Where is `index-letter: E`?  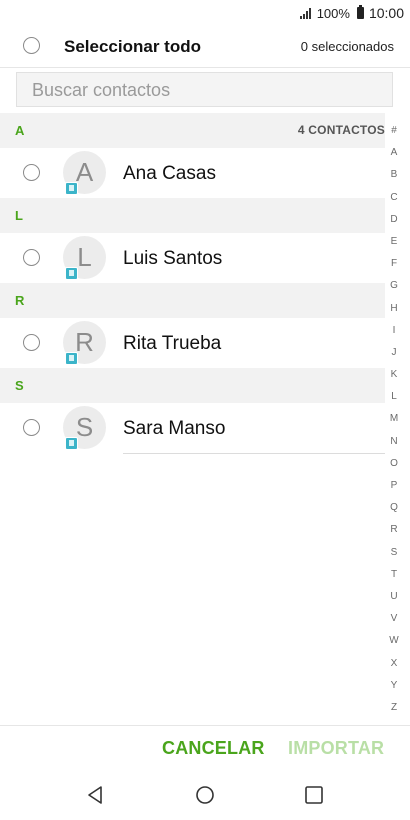
index-letter: E is located at coordinates (394, 242).